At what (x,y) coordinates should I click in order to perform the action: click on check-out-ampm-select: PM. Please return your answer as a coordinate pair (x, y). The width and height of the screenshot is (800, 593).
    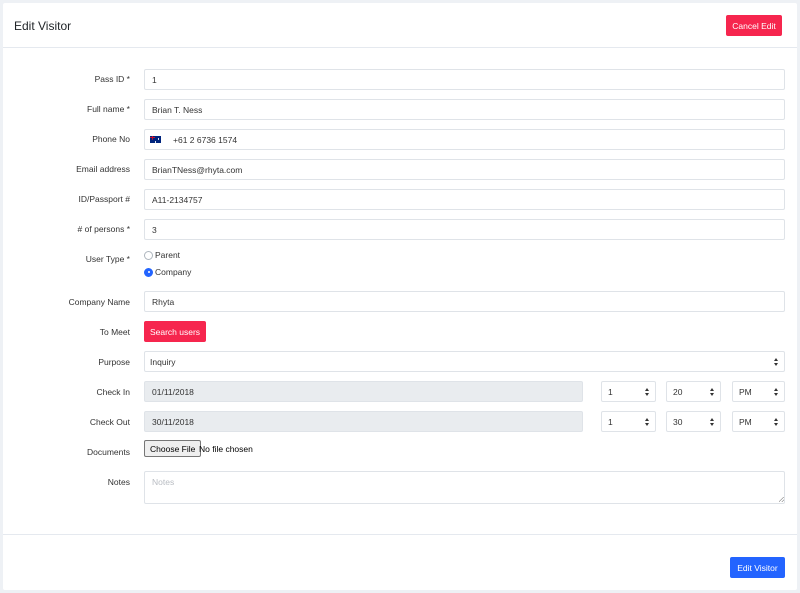
    Looking at the image, I should click on (758, 421).